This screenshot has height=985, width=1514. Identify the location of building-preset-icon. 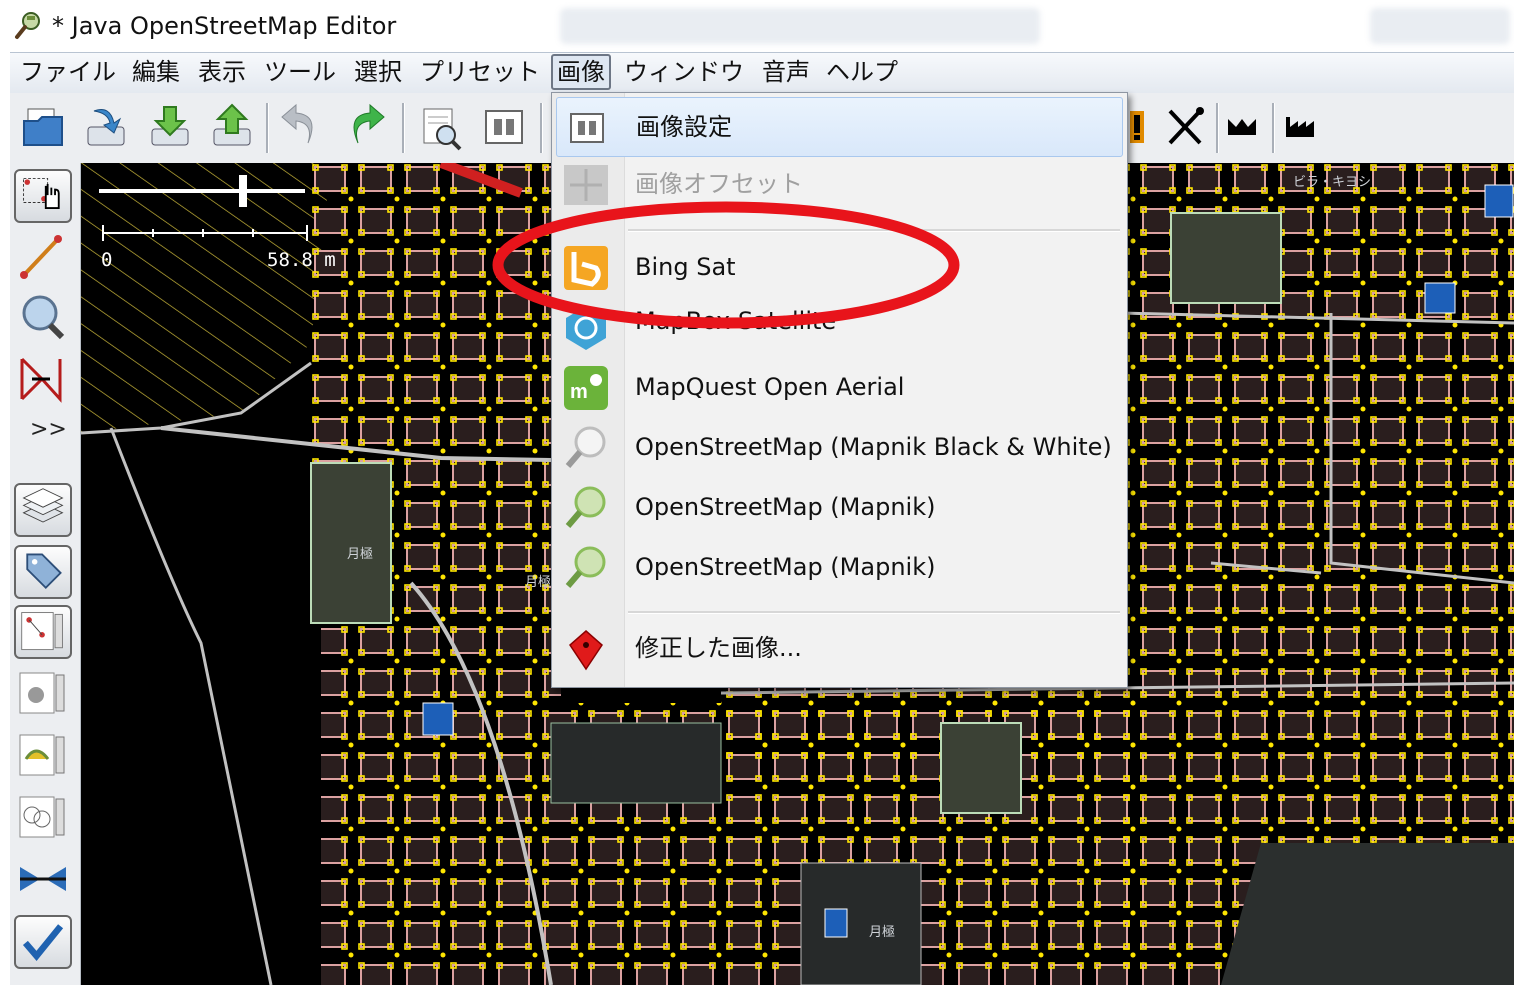
(1244, 127).